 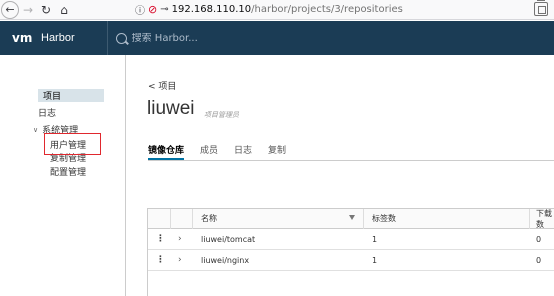 What do you see at coordinates (327, 9) in the screenshot?
I see `url-path: /harbor/projects/3/repositories` at bounding box center [327, 9].